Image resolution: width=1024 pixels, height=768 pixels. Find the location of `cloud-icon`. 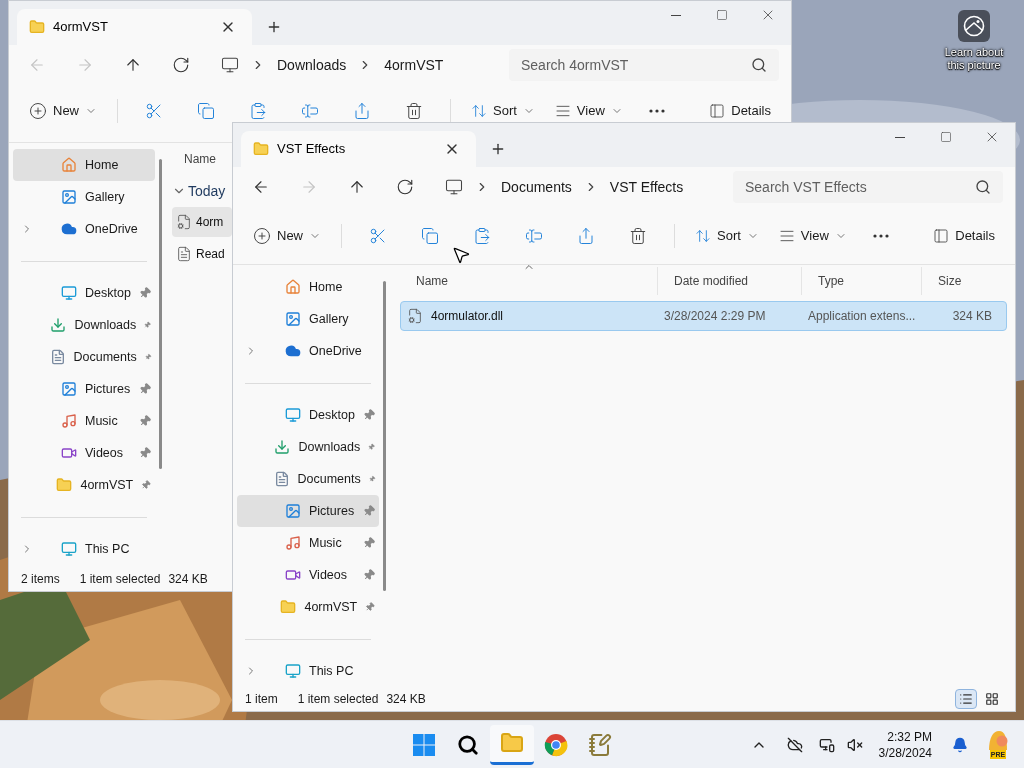

cloud-icon is located at coordinates (69, 229).